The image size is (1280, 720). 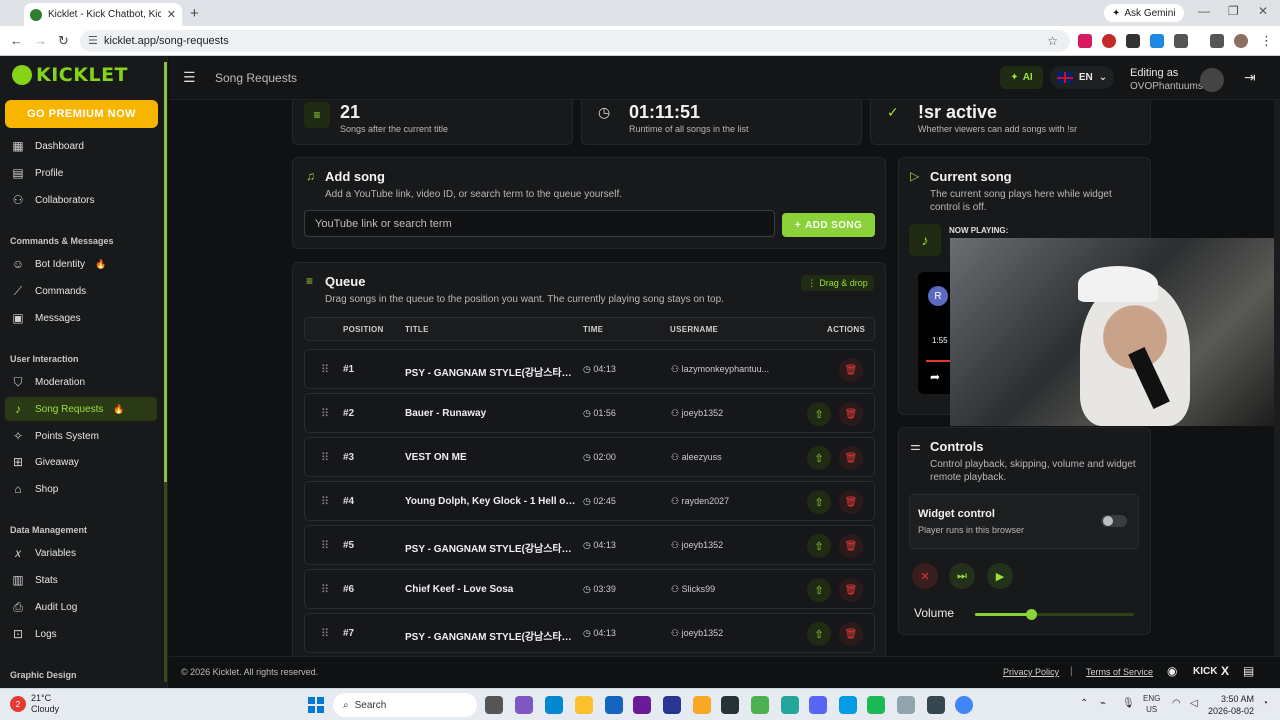 What do you see at coordinates (575, 41) in the screenshot?
I see `url-field: ☰ kicklet.app/song-requests ☆` at bounding box center [575, 41].